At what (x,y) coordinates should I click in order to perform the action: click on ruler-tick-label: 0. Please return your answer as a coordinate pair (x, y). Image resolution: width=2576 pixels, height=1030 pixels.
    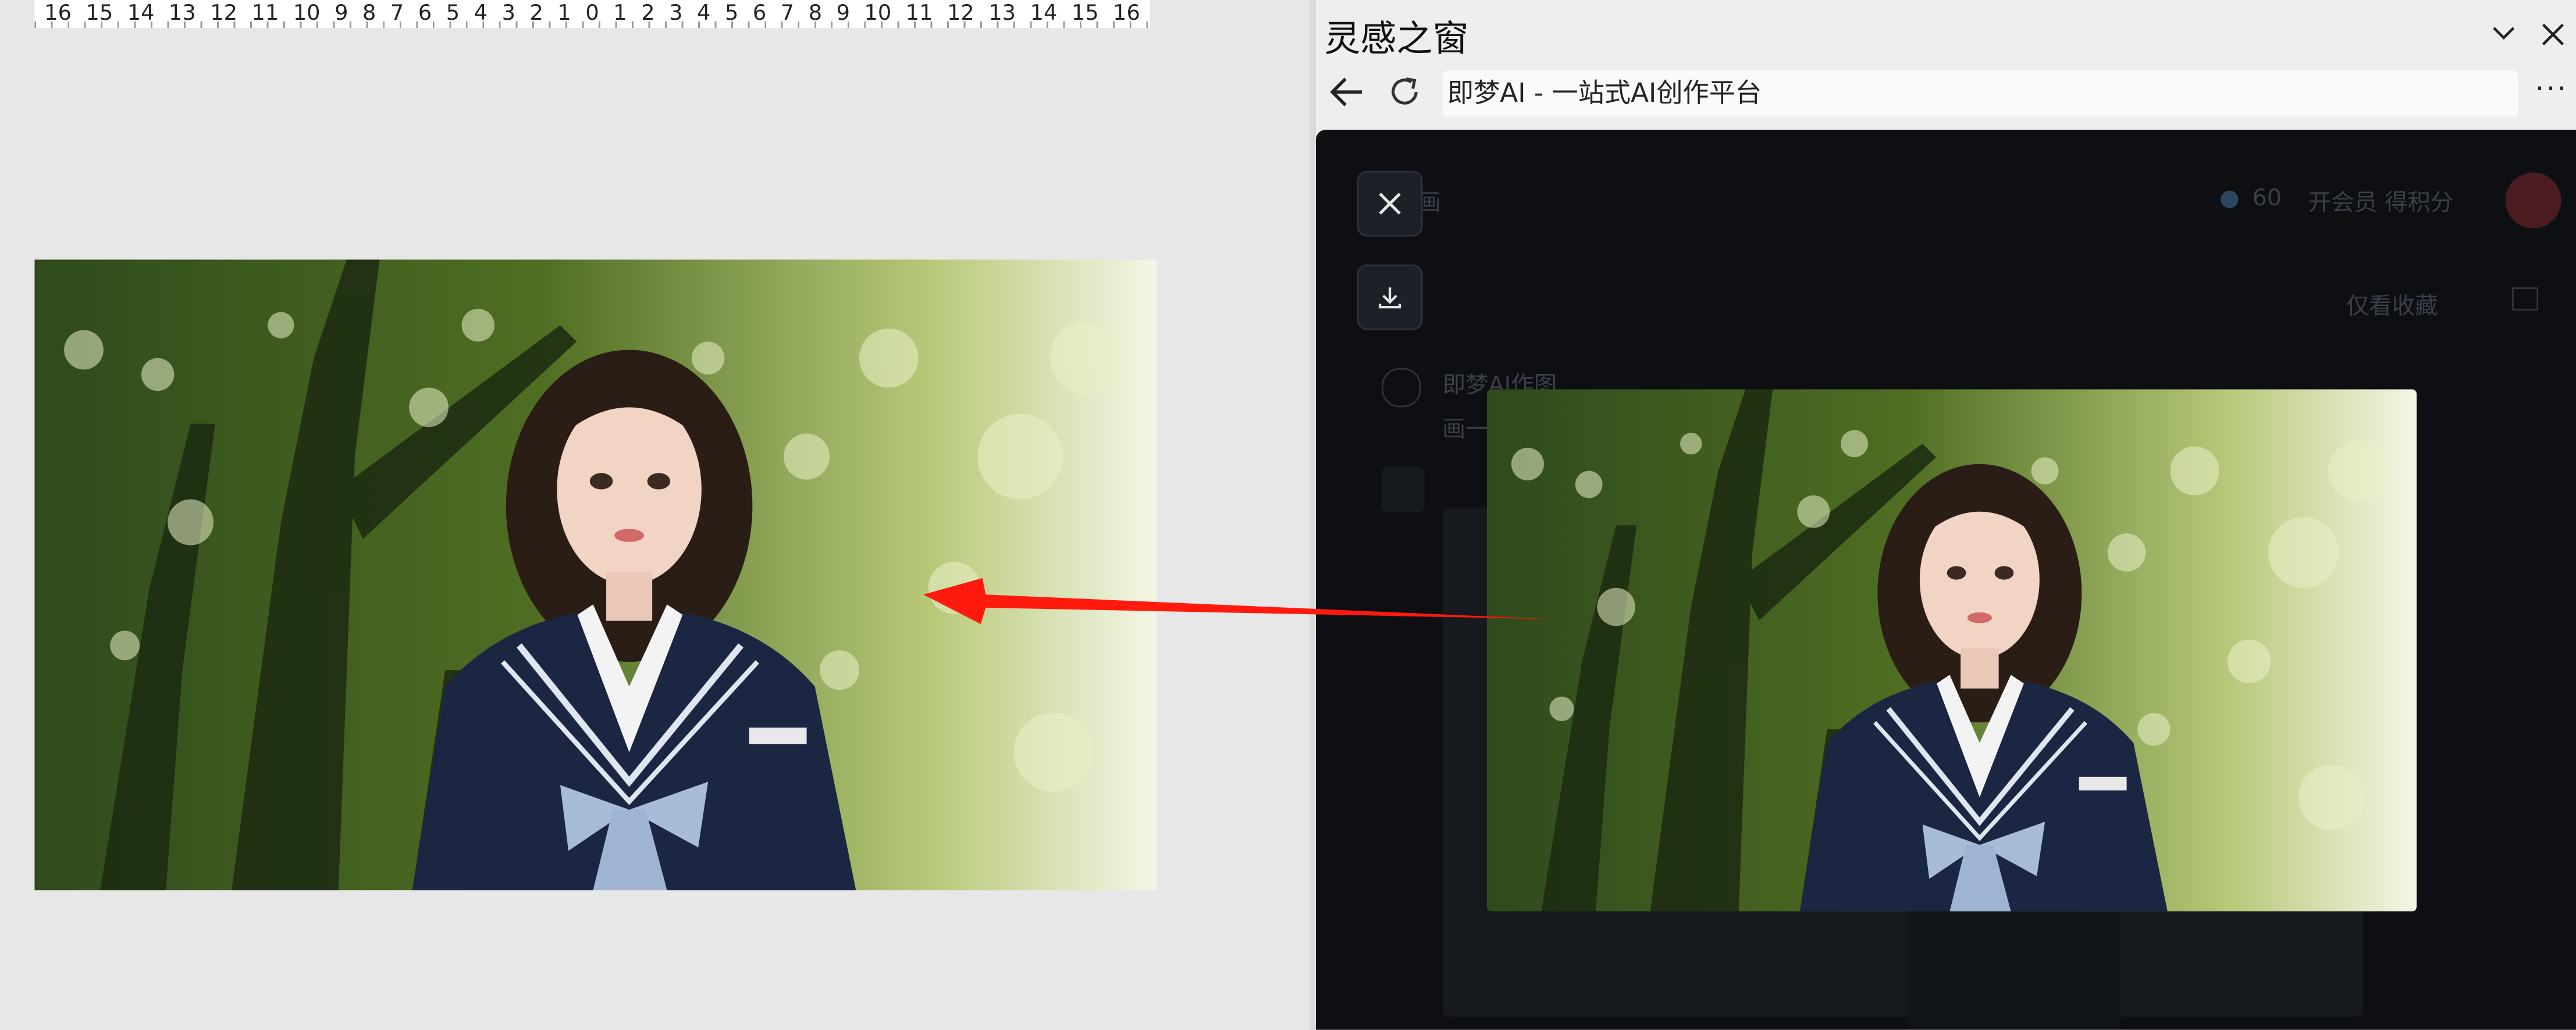
    Looking at the image, I should click on (592, 14).